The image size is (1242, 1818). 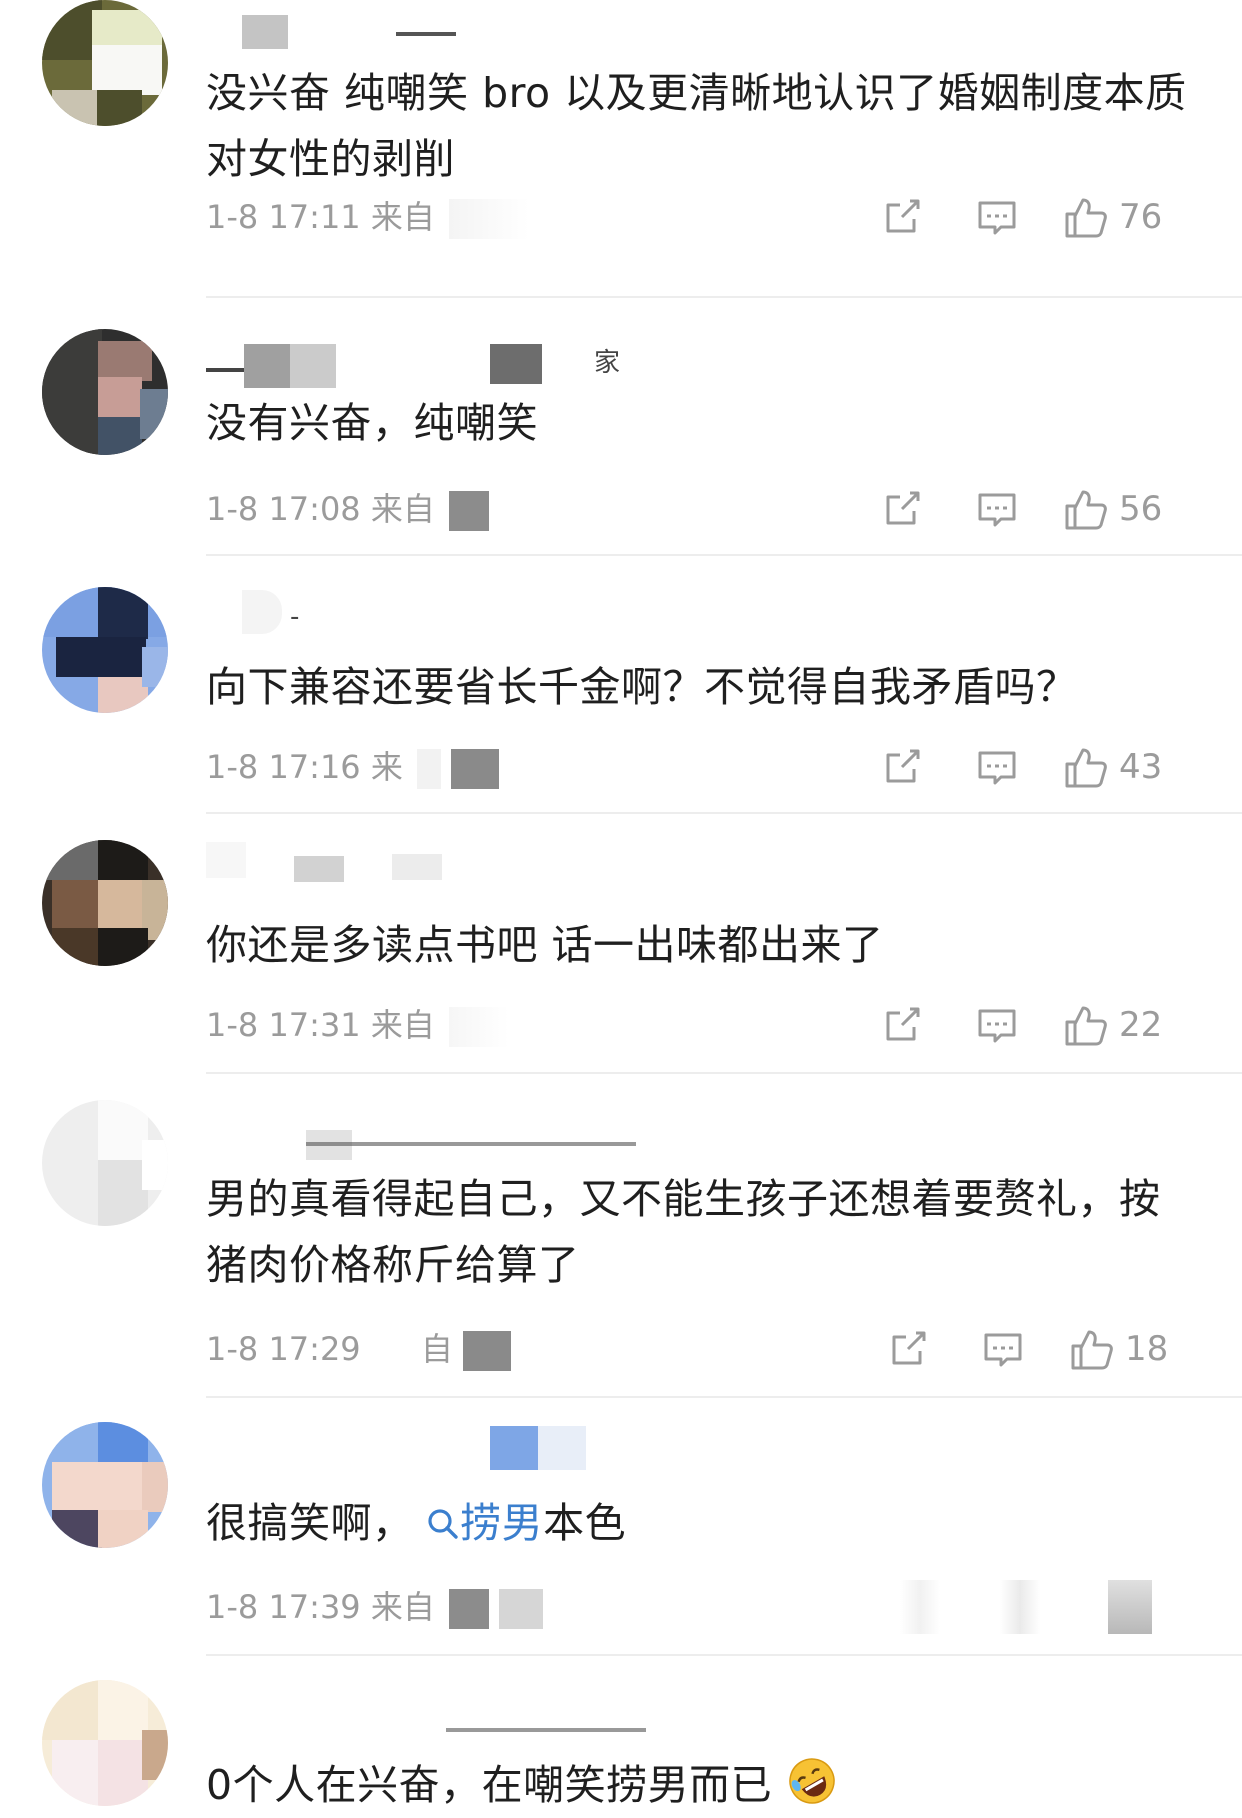 What do you see at coordinates (545, 945) in the screenshot?
I see `comment-text: 你还是多读点书吧 话一出味都出来了` at bounding box center [545, 945].